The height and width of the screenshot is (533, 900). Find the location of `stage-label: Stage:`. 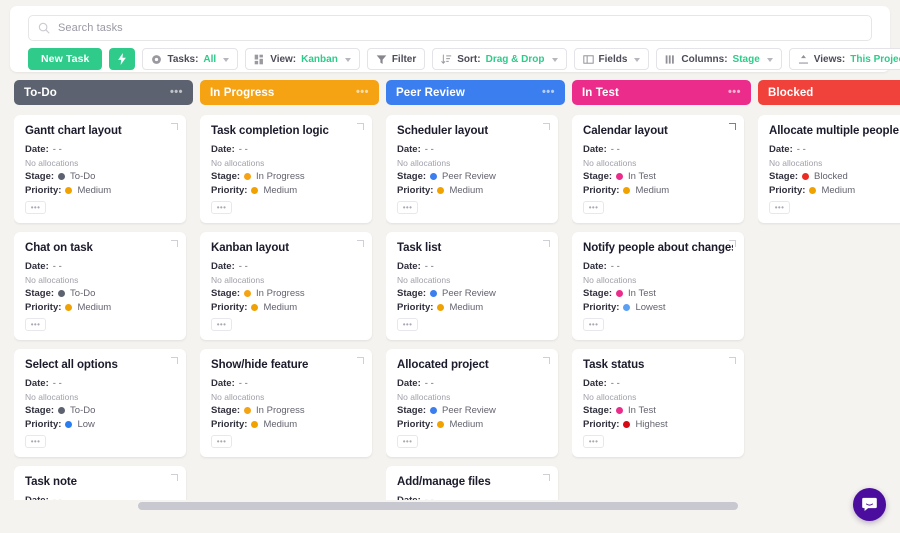

stage-label: Stage: is located at coordinates (412, 176).